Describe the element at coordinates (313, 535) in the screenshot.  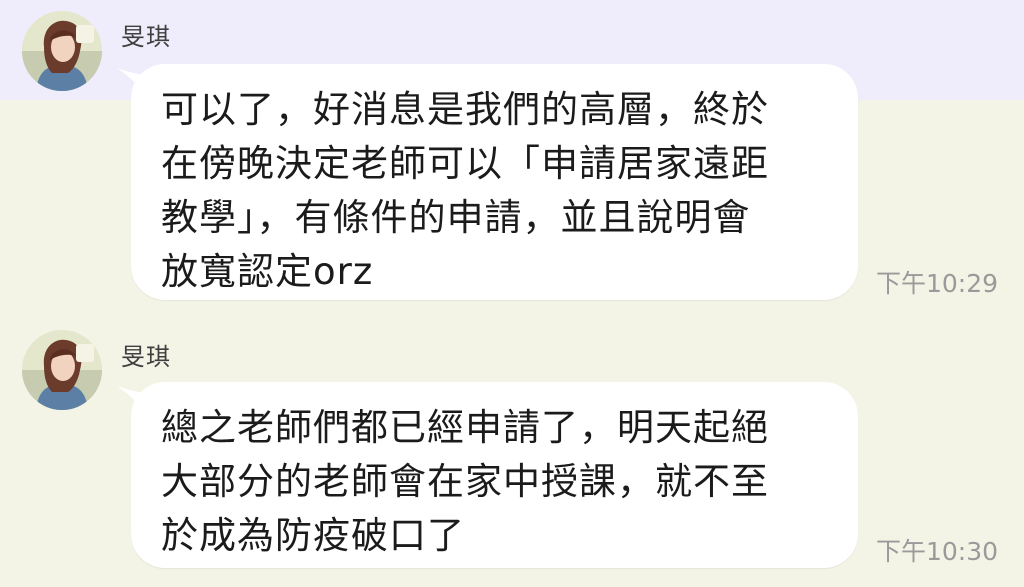
I see `message-text-line: 於成為防疫破口了` at that location.